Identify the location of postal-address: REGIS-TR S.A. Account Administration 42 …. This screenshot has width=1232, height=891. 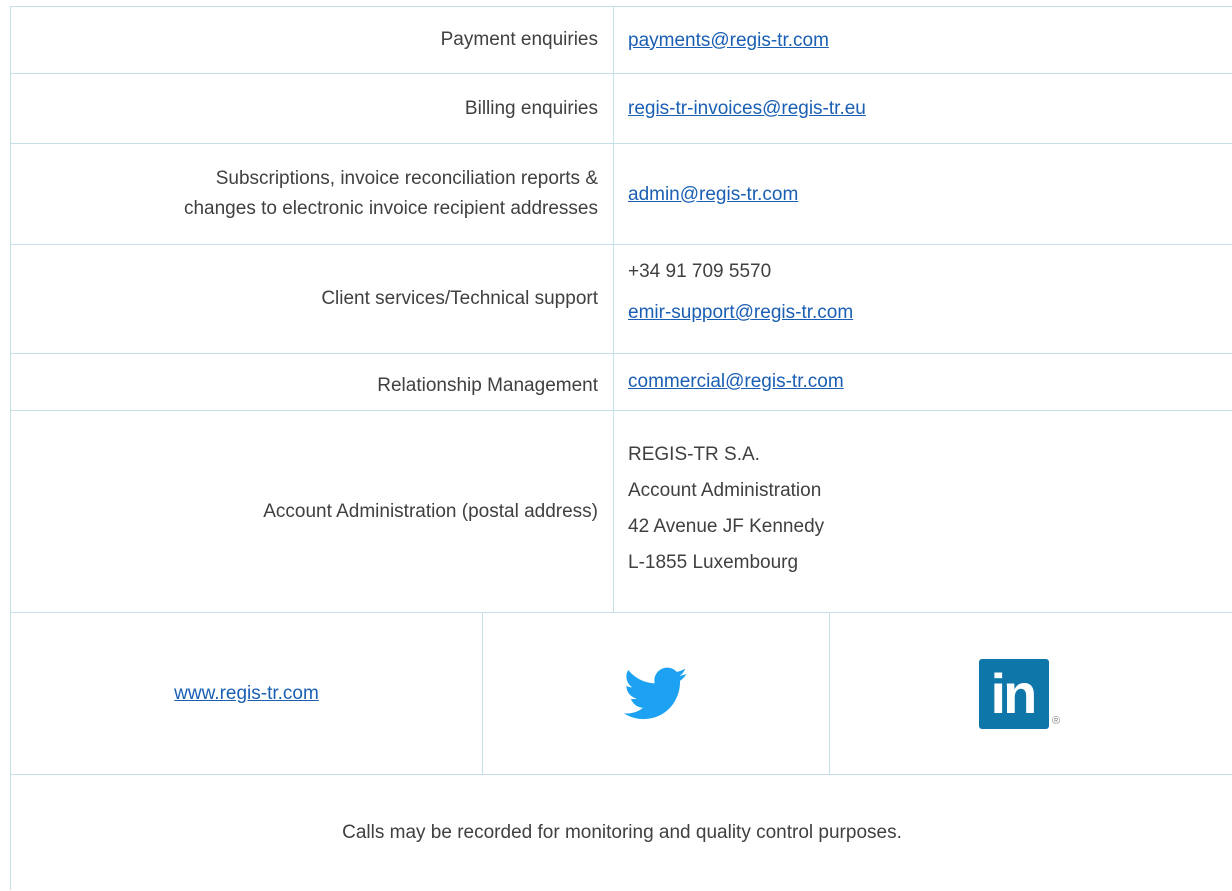
(923, 511).